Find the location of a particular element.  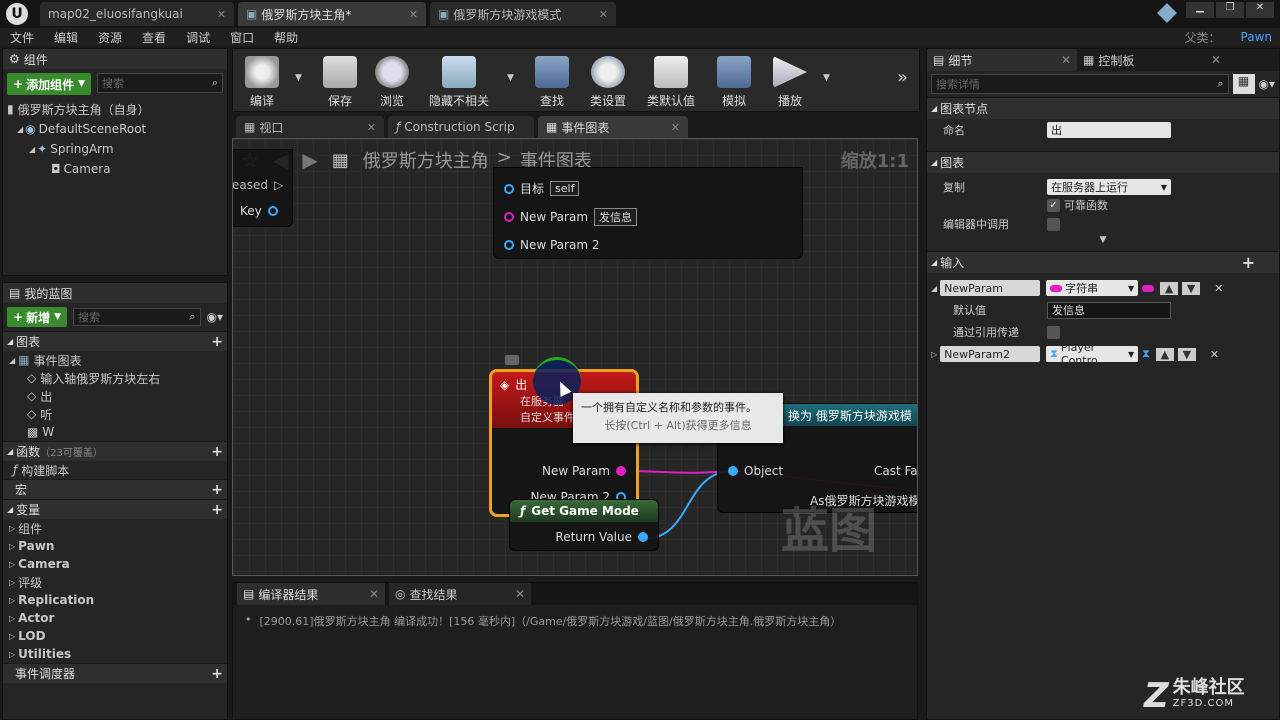

pass-by-ref-checkbox is located at coordinates (1053, 332).